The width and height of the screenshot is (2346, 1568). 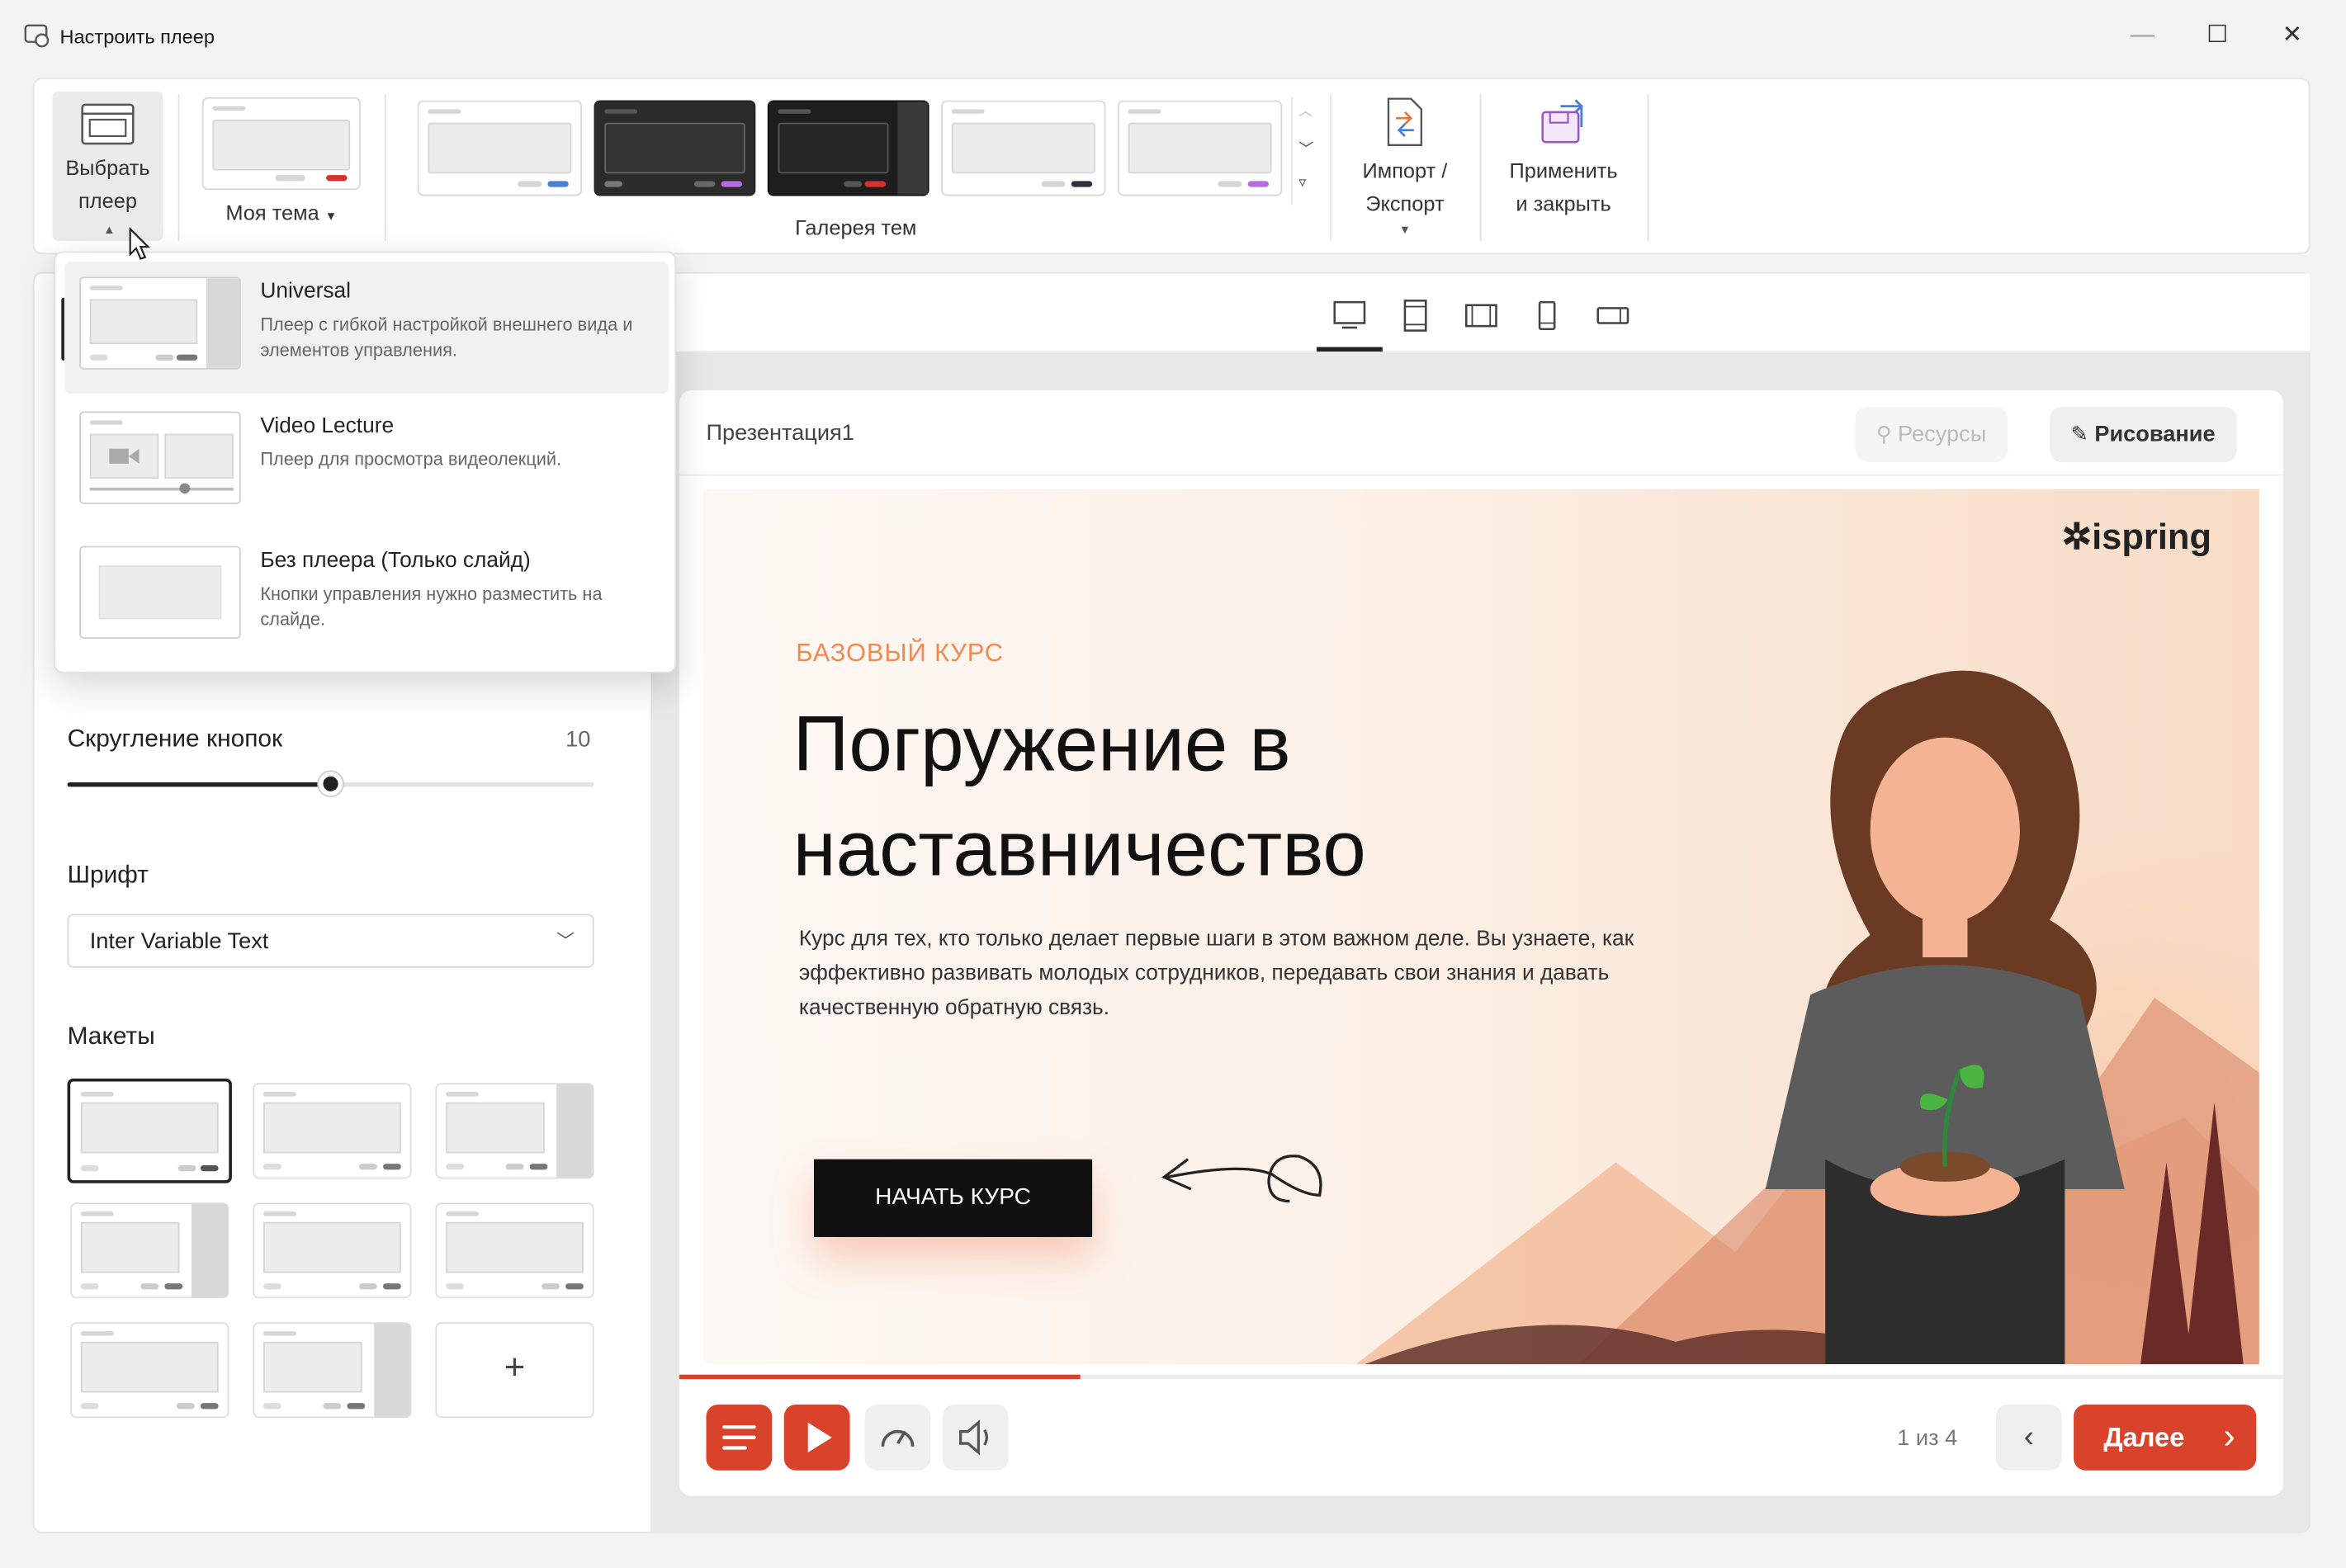 I want to click on chevron-down-icon: ﹀, so click(x=565, y=941).